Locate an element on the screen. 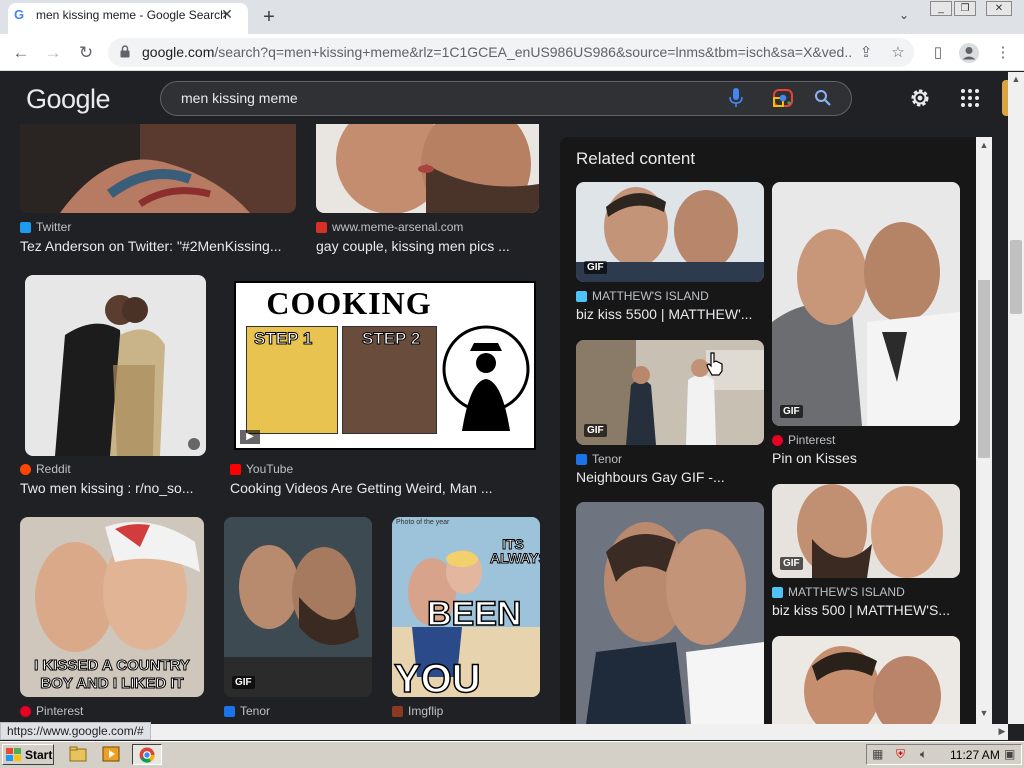 This screenshot has width=1024, height=768. tray-notification-icon: ▣ is located at coordinates (1012, 755).